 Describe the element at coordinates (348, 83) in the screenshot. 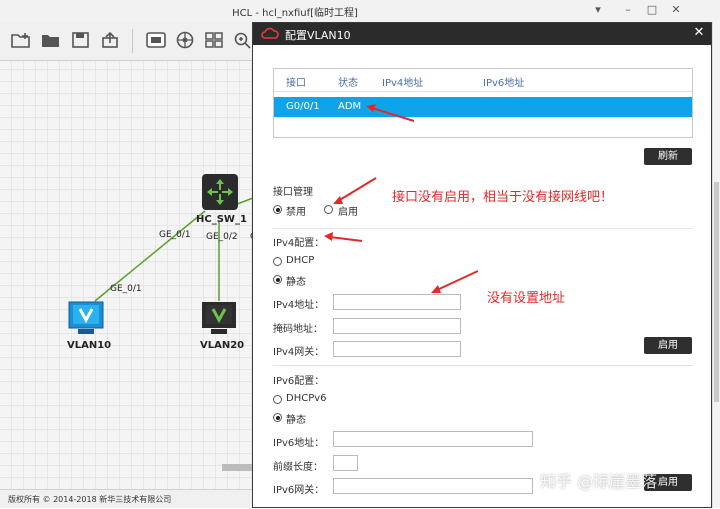

I see `column-header: 状态` at that location.